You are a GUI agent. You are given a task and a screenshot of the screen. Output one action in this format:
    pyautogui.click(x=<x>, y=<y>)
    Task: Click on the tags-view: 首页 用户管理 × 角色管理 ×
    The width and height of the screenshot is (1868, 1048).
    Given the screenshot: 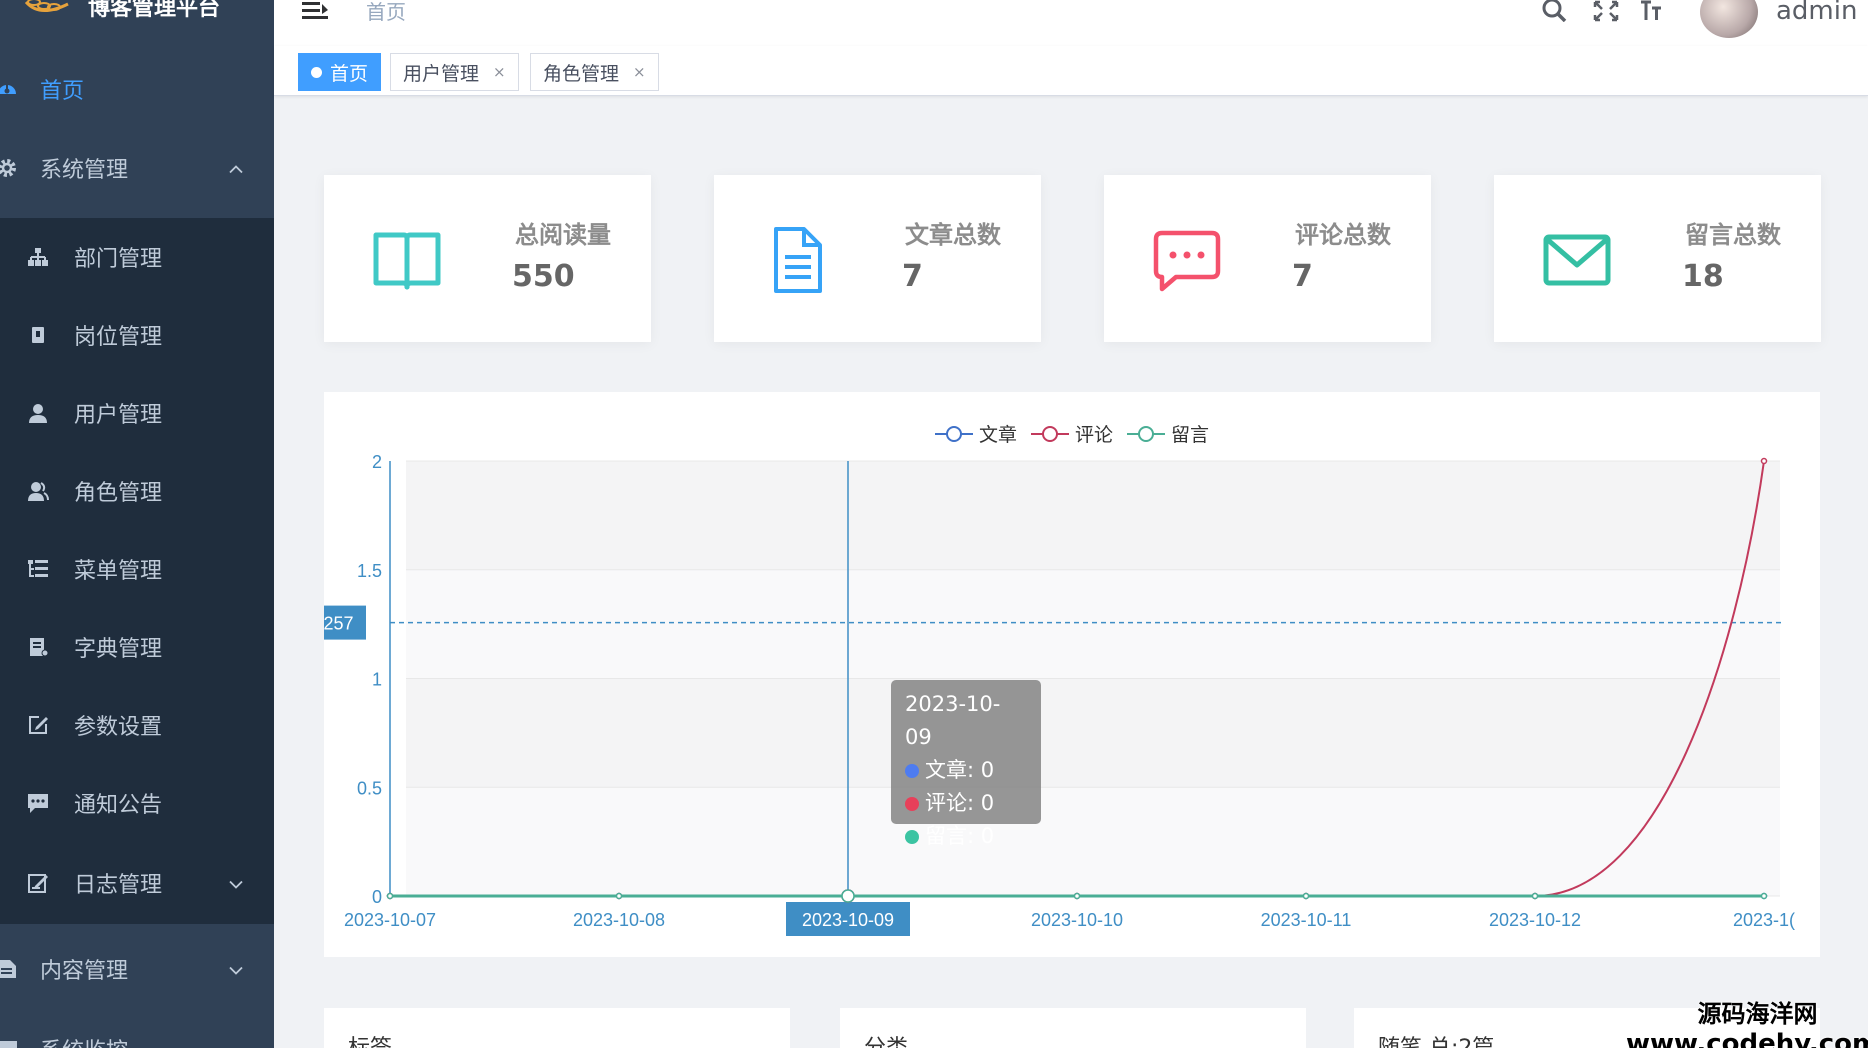 What is the action you would take?
    pyautogui.click(x=1071, y=71)
    